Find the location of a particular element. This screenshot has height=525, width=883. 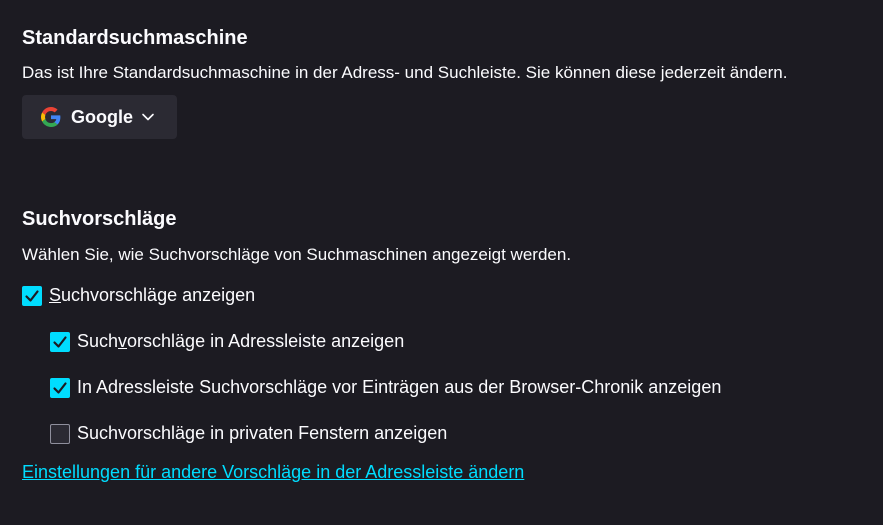

show-suggestions-checkbox is located at coordinates (32, 295).